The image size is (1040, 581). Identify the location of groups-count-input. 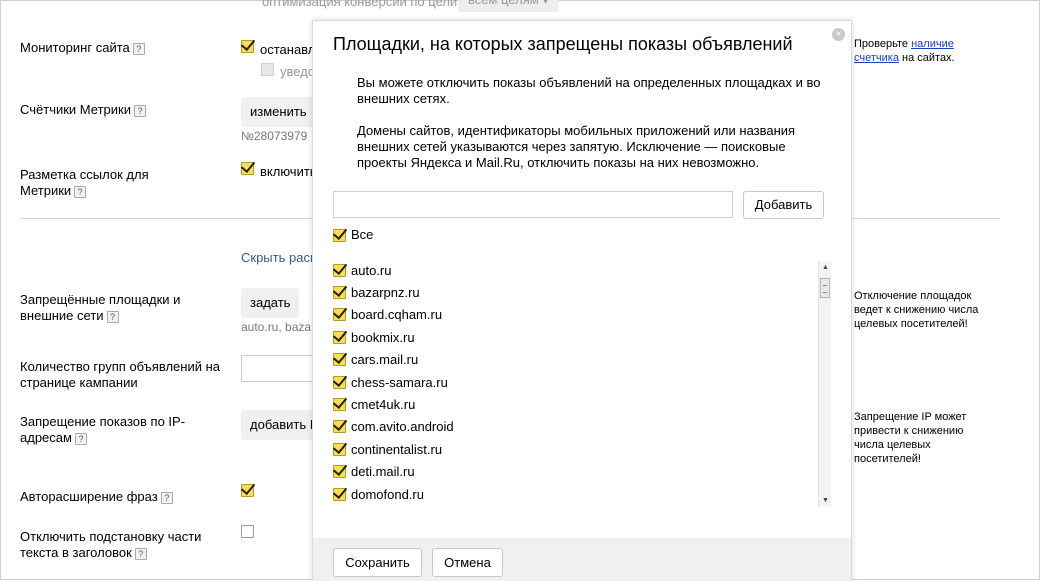
(281, 368).